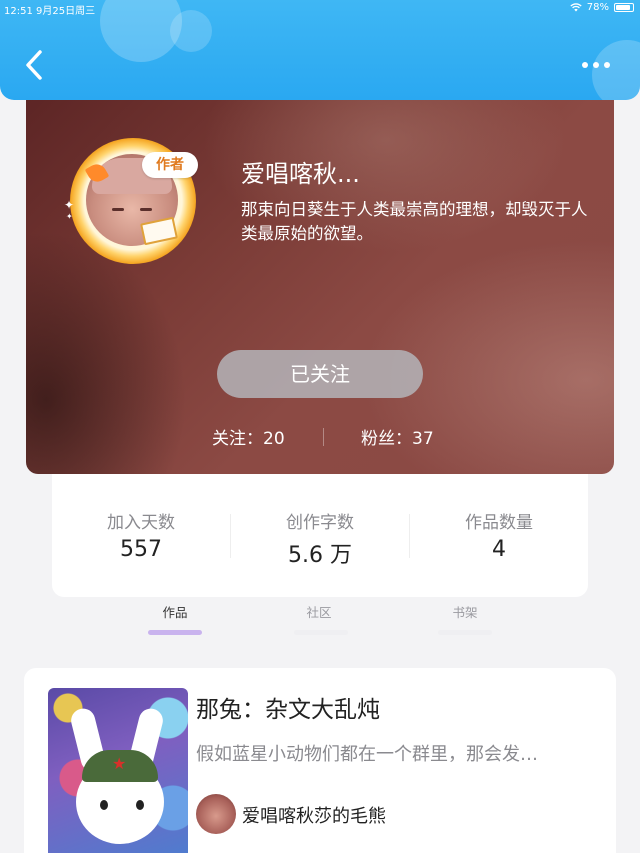 The width and height of the screenshot is (640, 853). I want to click on stat-label: 加入天数, so click(141, 523).